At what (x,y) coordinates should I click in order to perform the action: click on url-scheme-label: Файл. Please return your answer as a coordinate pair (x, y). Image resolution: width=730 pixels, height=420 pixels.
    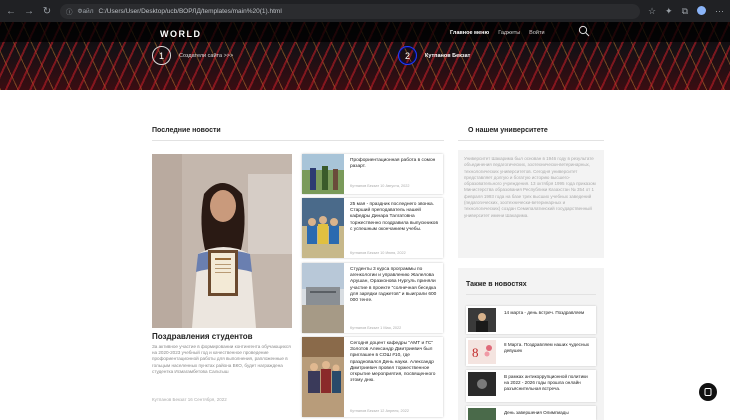
    Looking at the image, I should click on (85, 11).